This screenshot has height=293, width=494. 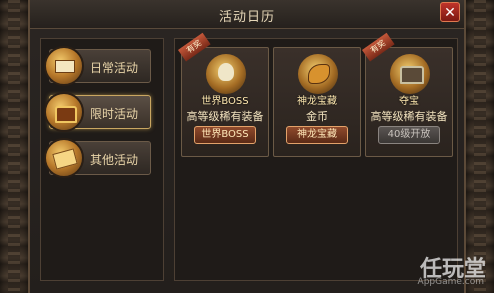 I want to click on dragon-treasure-button: 神龙宝藏, so click(x=317, y=135).